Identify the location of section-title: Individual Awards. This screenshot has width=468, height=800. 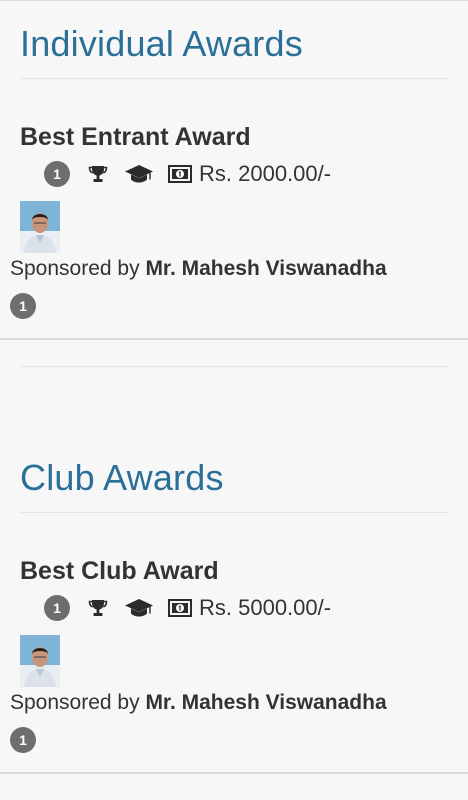
(161, 43).